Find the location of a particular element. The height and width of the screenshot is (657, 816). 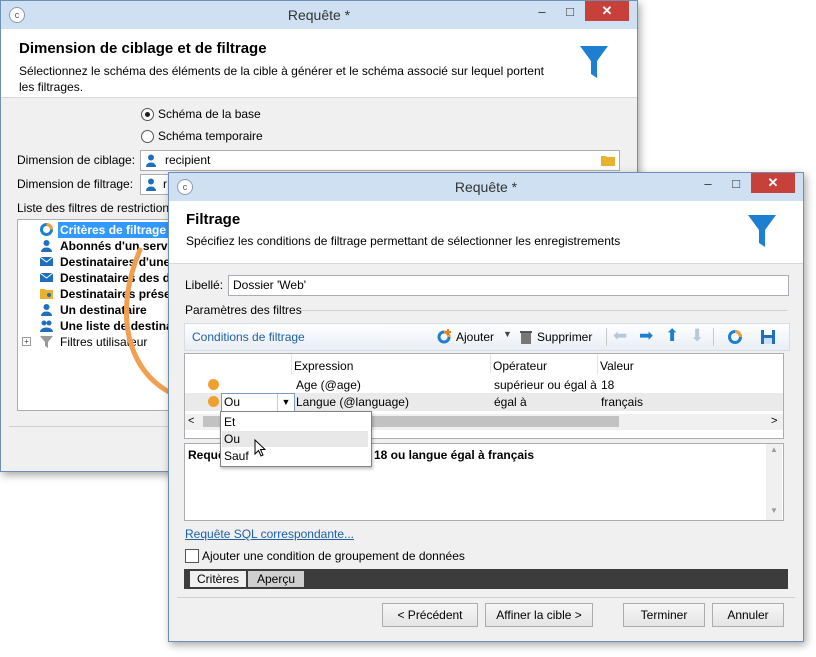

footer-divider is located at coordinates (486, 597).